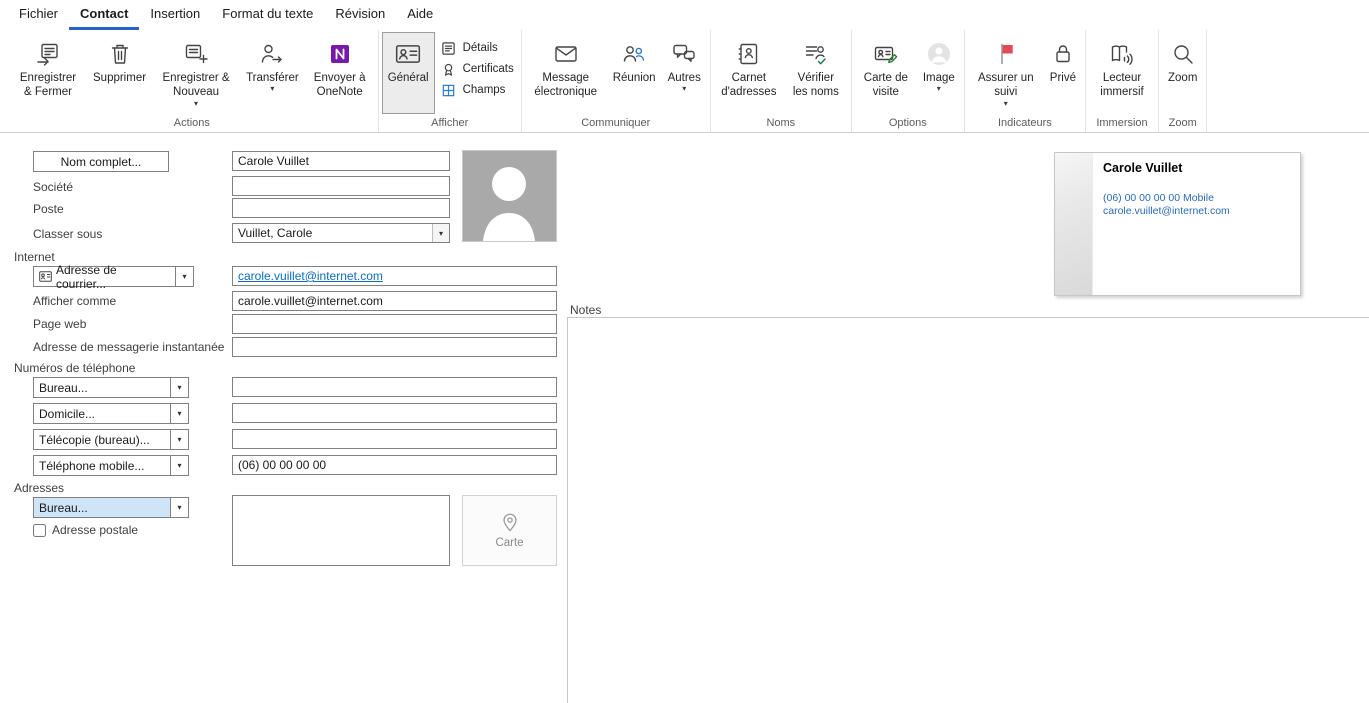 The image size is (1369, 703). What do you see at coordinates (816, 73) in the screenshot?
I see `check-names-button: Vérifier les noms` at bounding box center [816, 73].